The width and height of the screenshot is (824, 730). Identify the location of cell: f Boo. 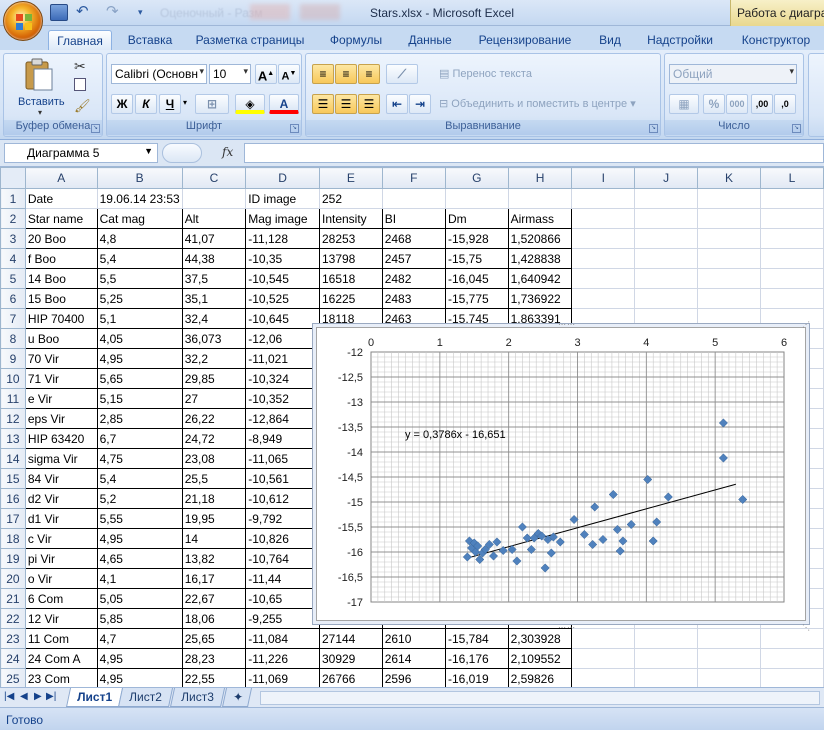
(61, 258).